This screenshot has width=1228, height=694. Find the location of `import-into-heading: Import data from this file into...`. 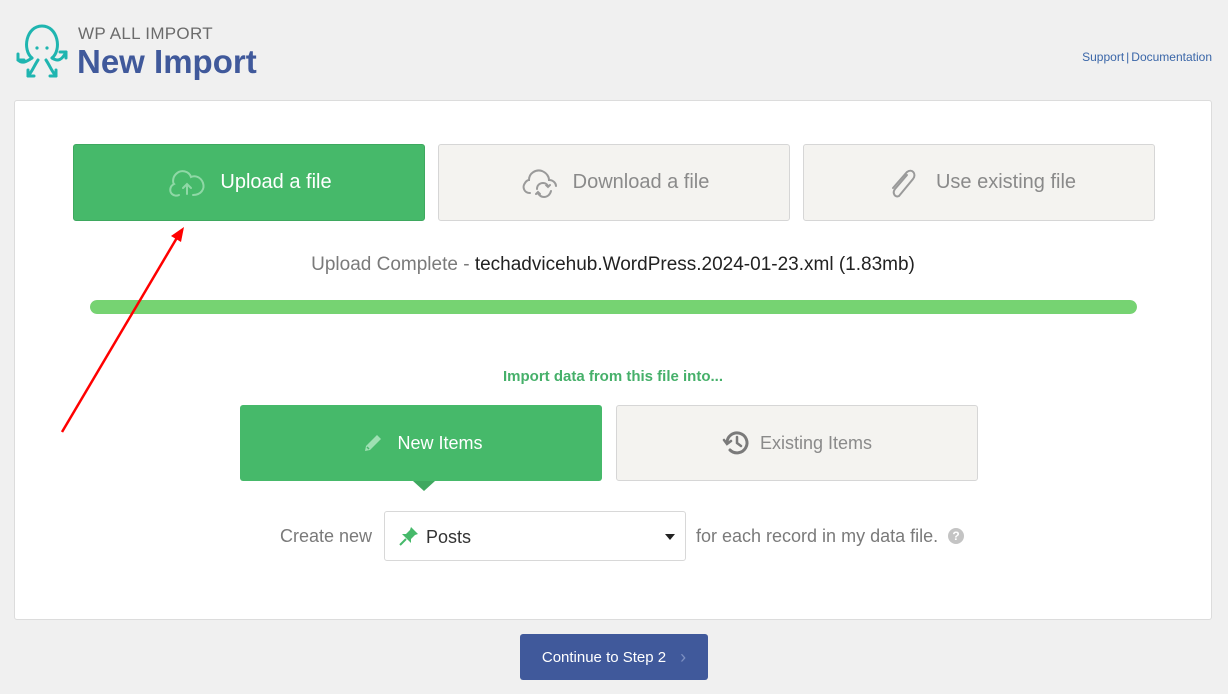

import-into-heading: Import data from this file into... is located at coordinates (612, 376).